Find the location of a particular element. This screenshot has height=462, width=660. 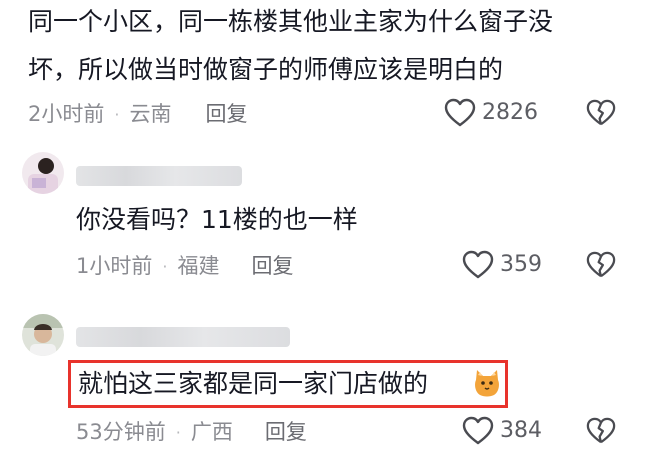

like-button: 2826 is located at coordinates (491, 113).